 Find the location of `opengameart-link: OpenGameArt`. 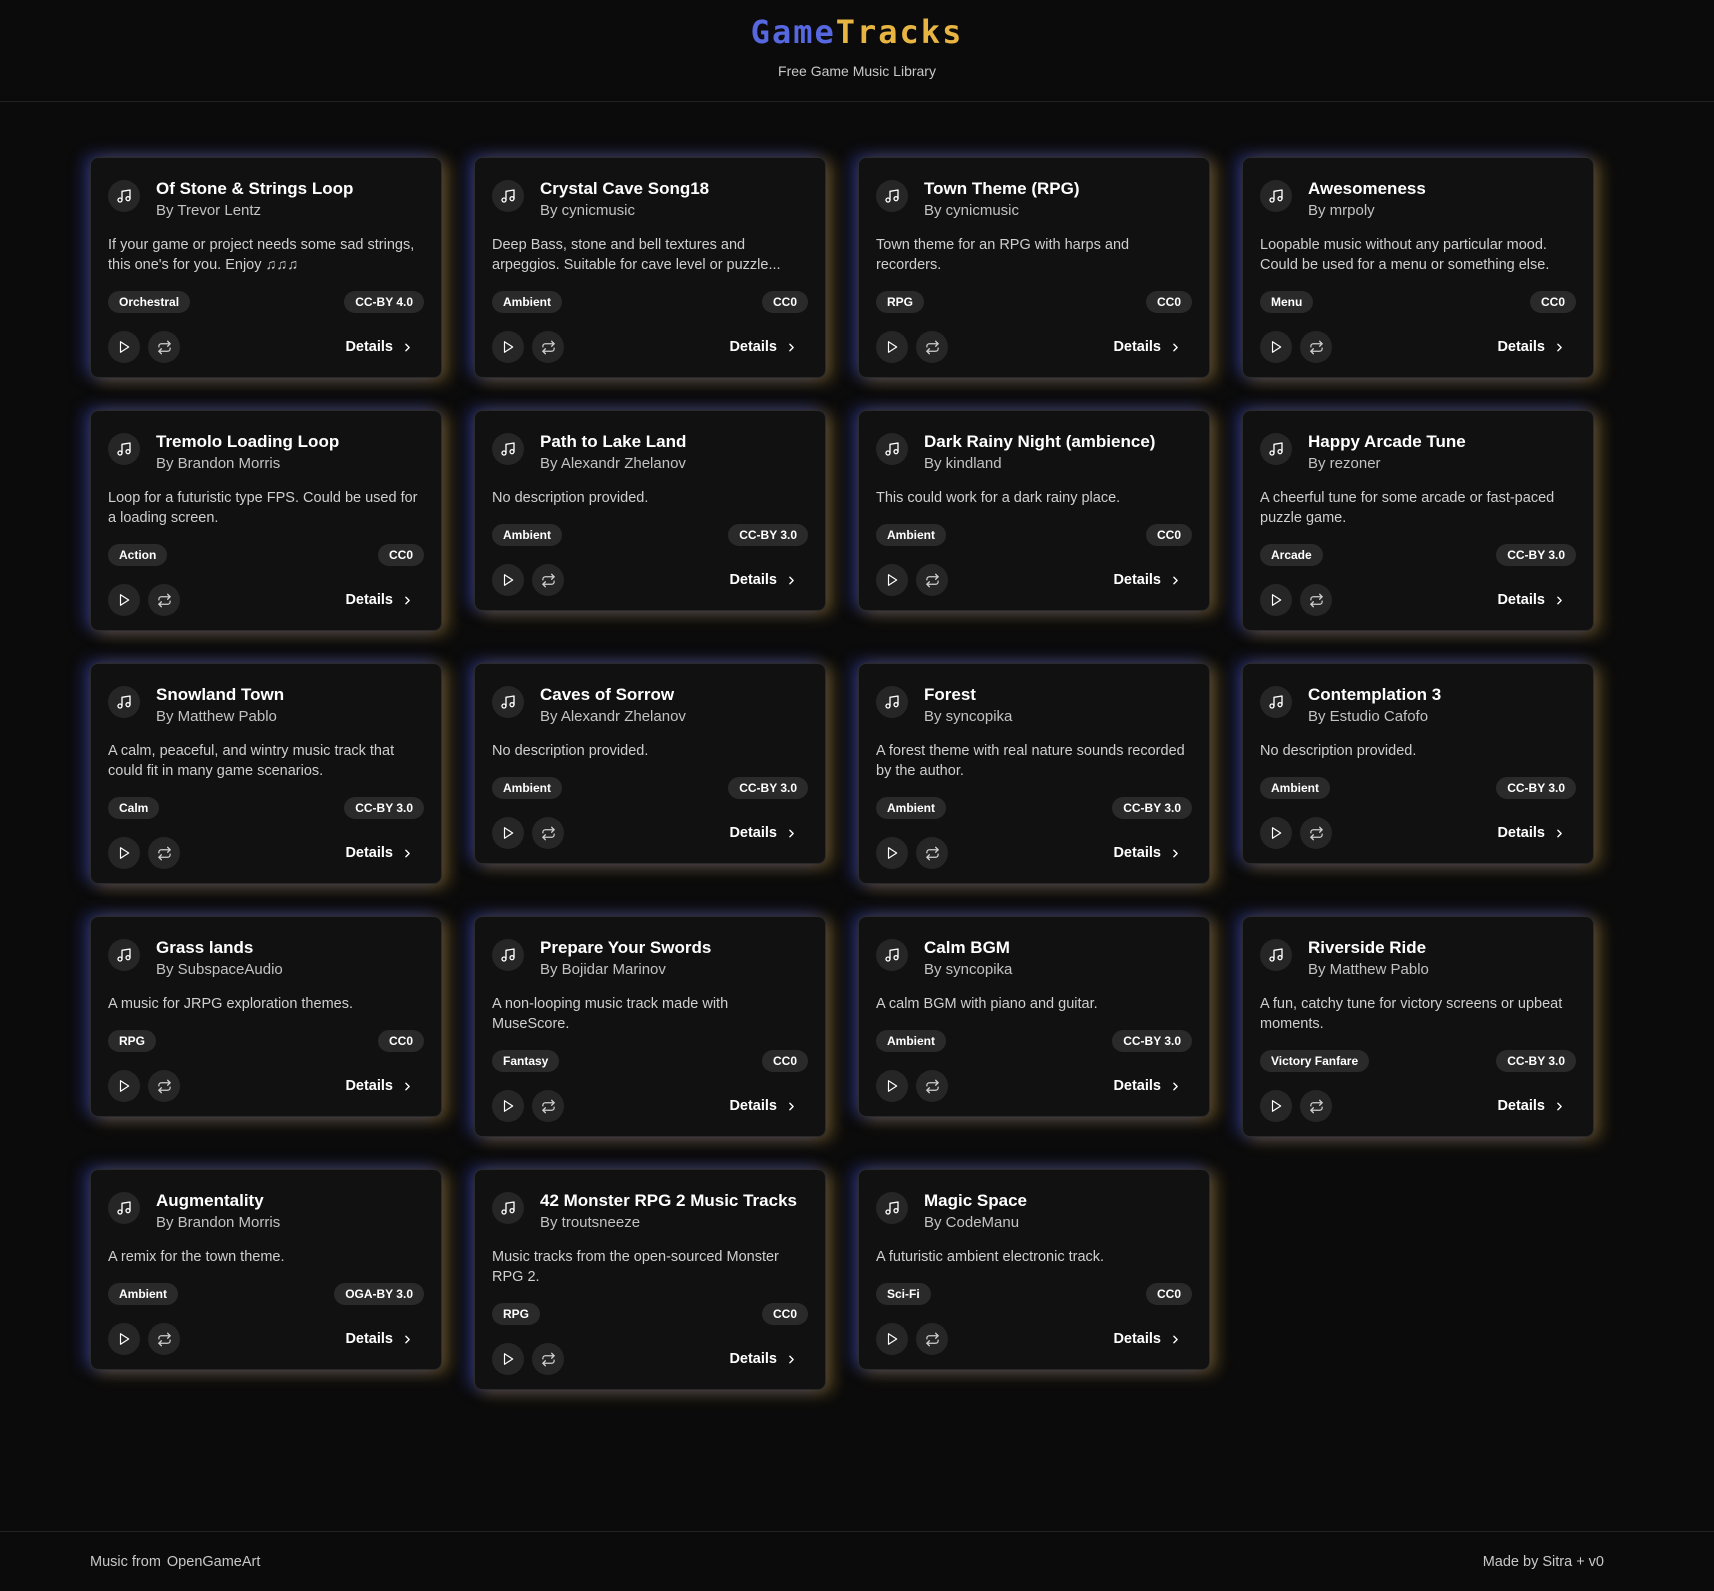

opengameart-link: OpenGameArt is located at coordinates (214, 1562).